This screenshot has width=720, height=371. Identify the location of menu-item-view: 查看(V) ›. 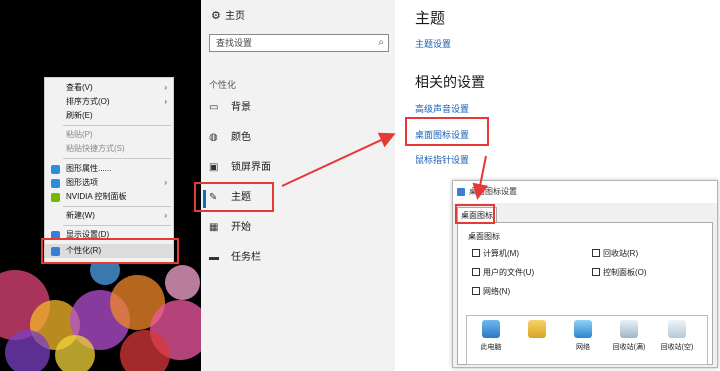
(109, 88).